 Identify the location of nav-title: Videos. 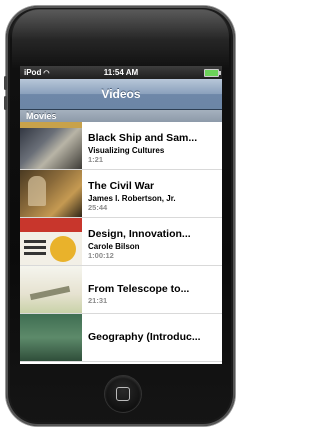
(121, 94).